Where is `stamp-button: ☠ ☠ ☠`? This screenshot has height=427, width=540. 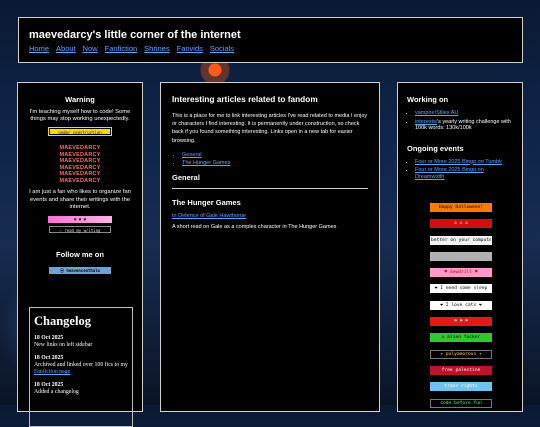
stamp-button: ☠ ☠ ☠ is located at coordinates (461, 224).